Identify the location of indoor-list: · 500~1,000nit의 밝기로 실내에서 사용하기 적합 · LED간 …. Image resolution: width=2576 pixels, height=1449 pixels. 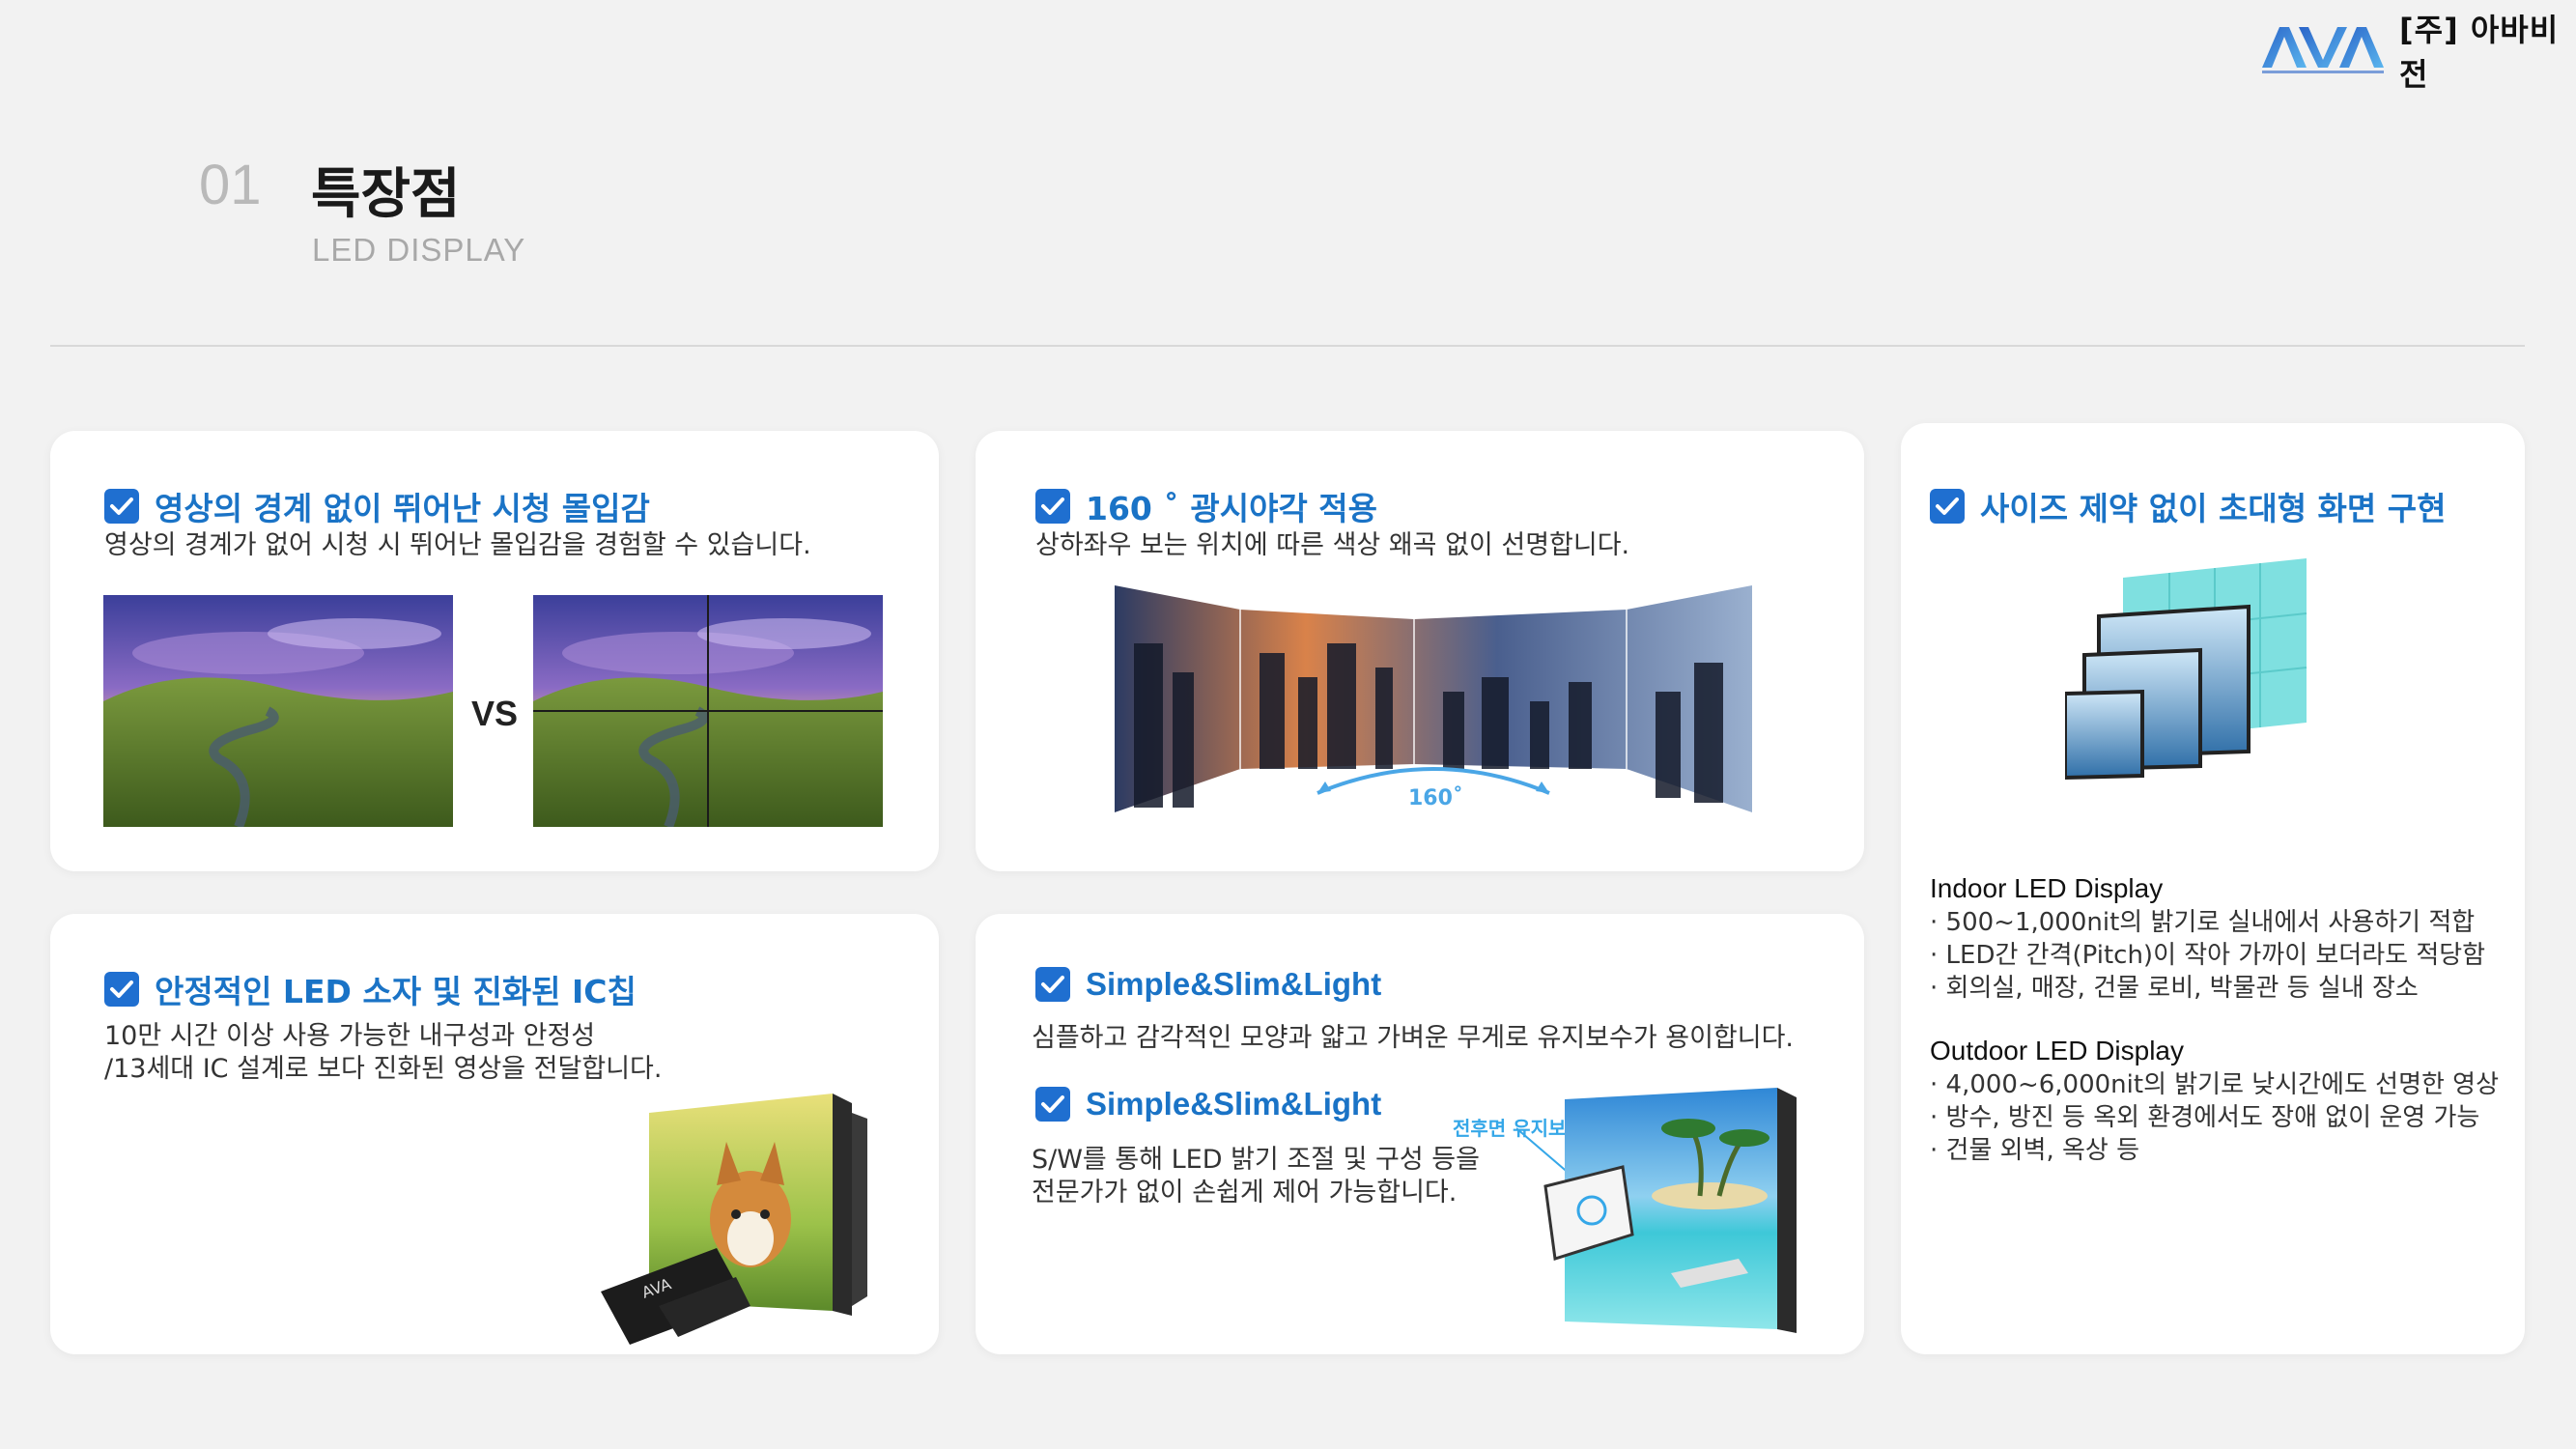
(2207, 955).